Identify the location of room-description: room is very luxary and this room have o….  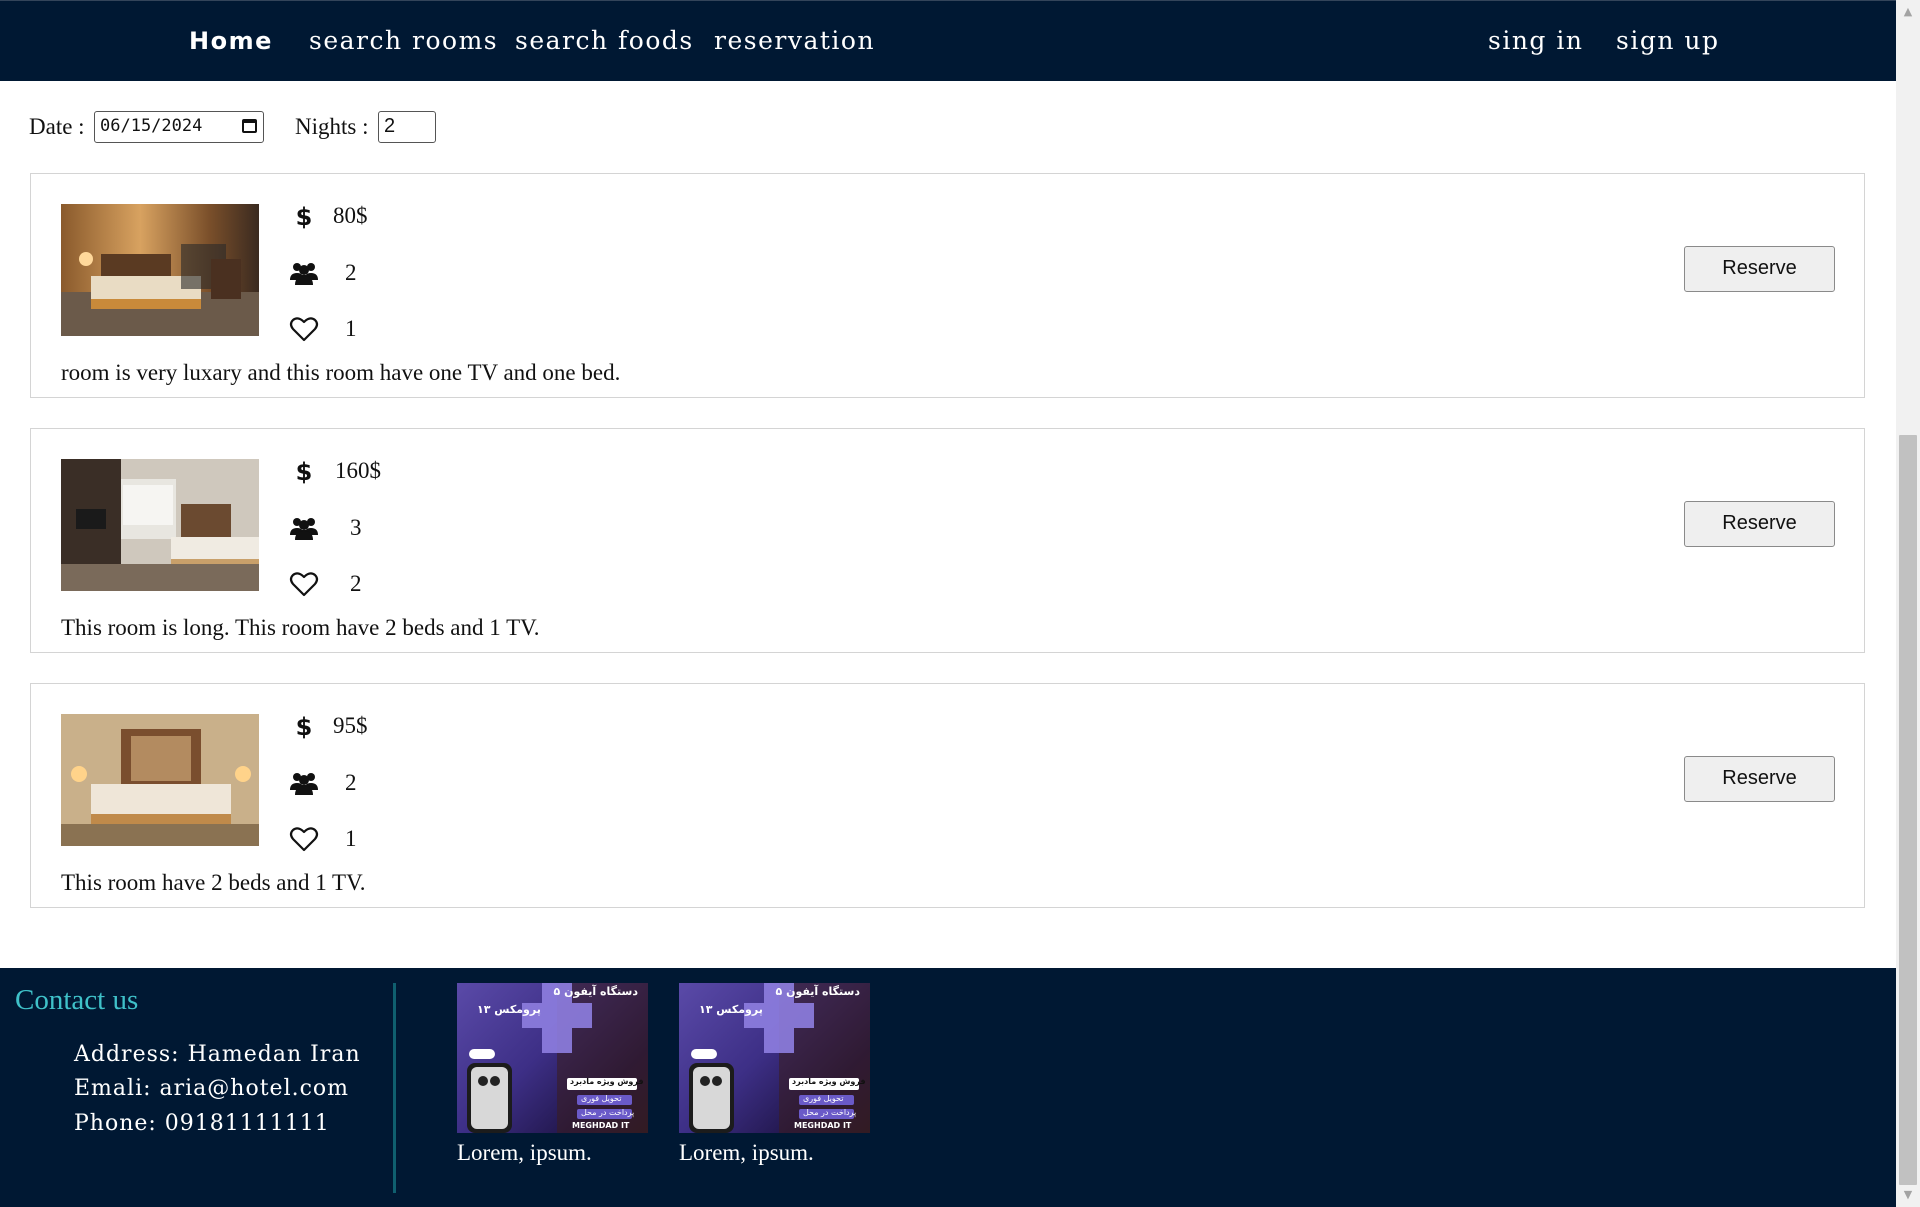
(341, 372).